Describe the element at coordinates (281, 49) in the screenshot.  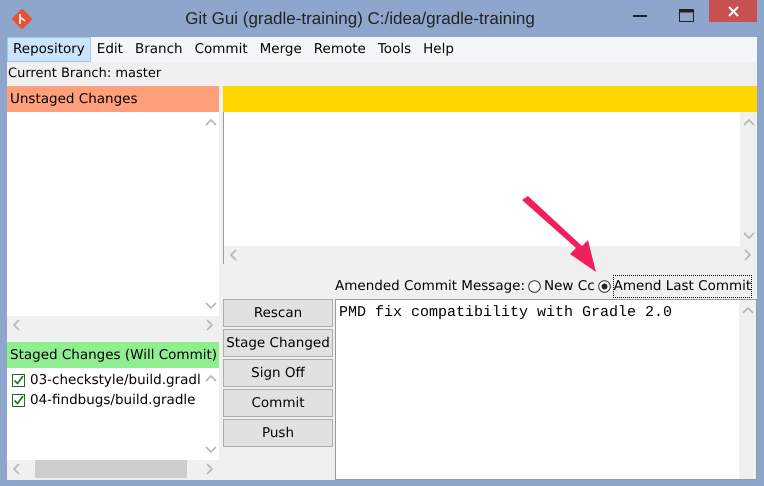
I see `menu-item: Merge` at that location.